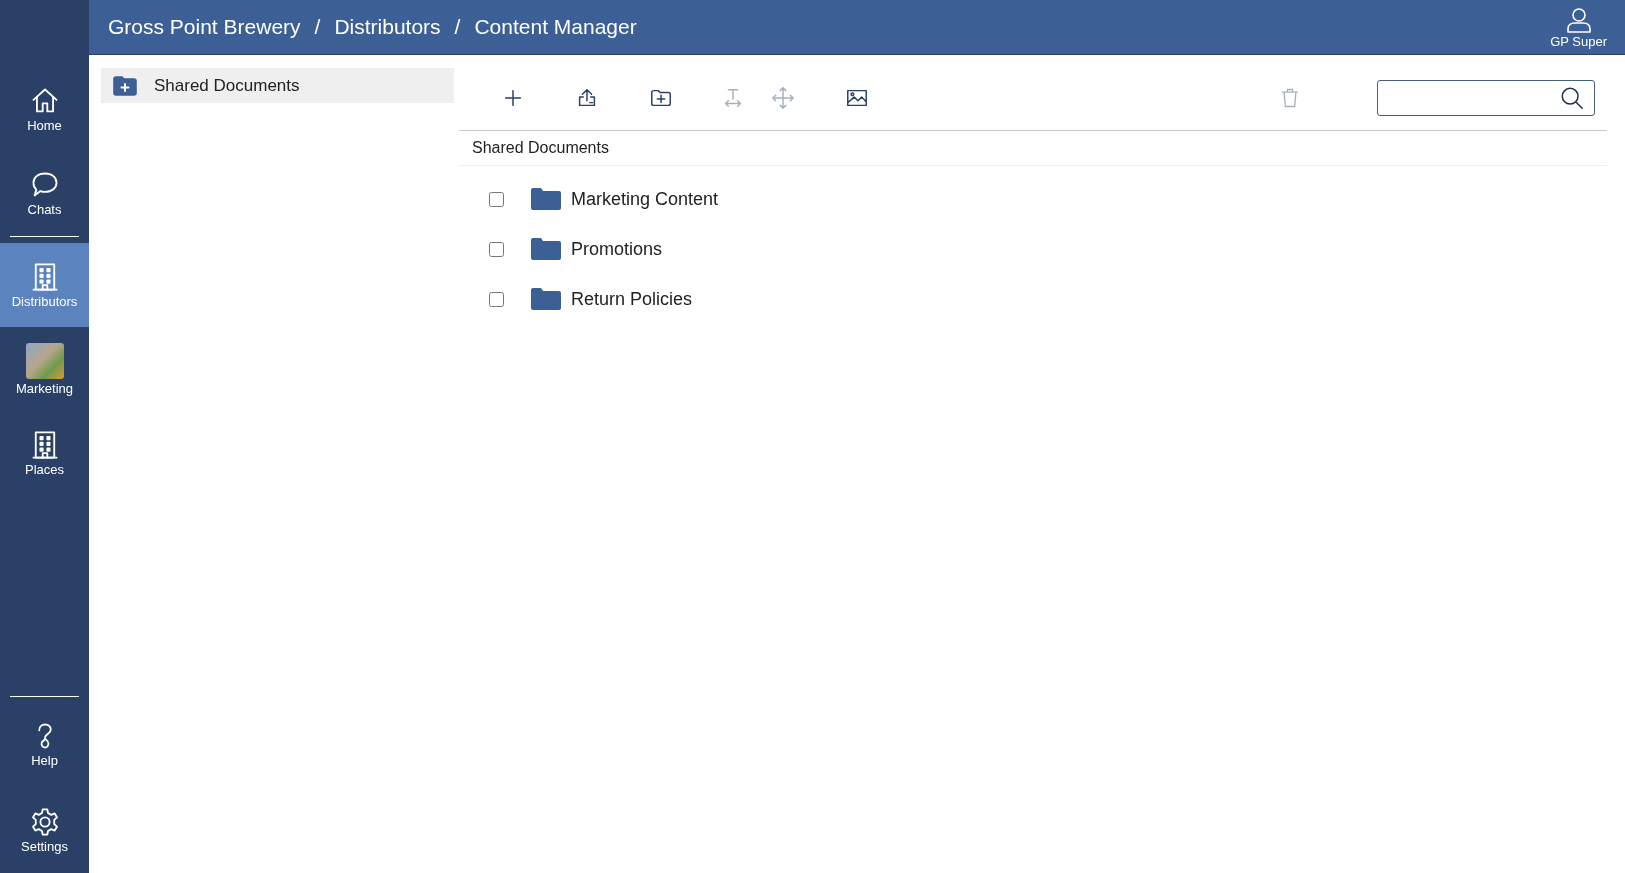 The image size is (1625, 873). What do you see at coordinates (204, 27) in the screenshot?
I see `breadcrumb-link: Gross Point Brewery` at bounding box center [204, 27].